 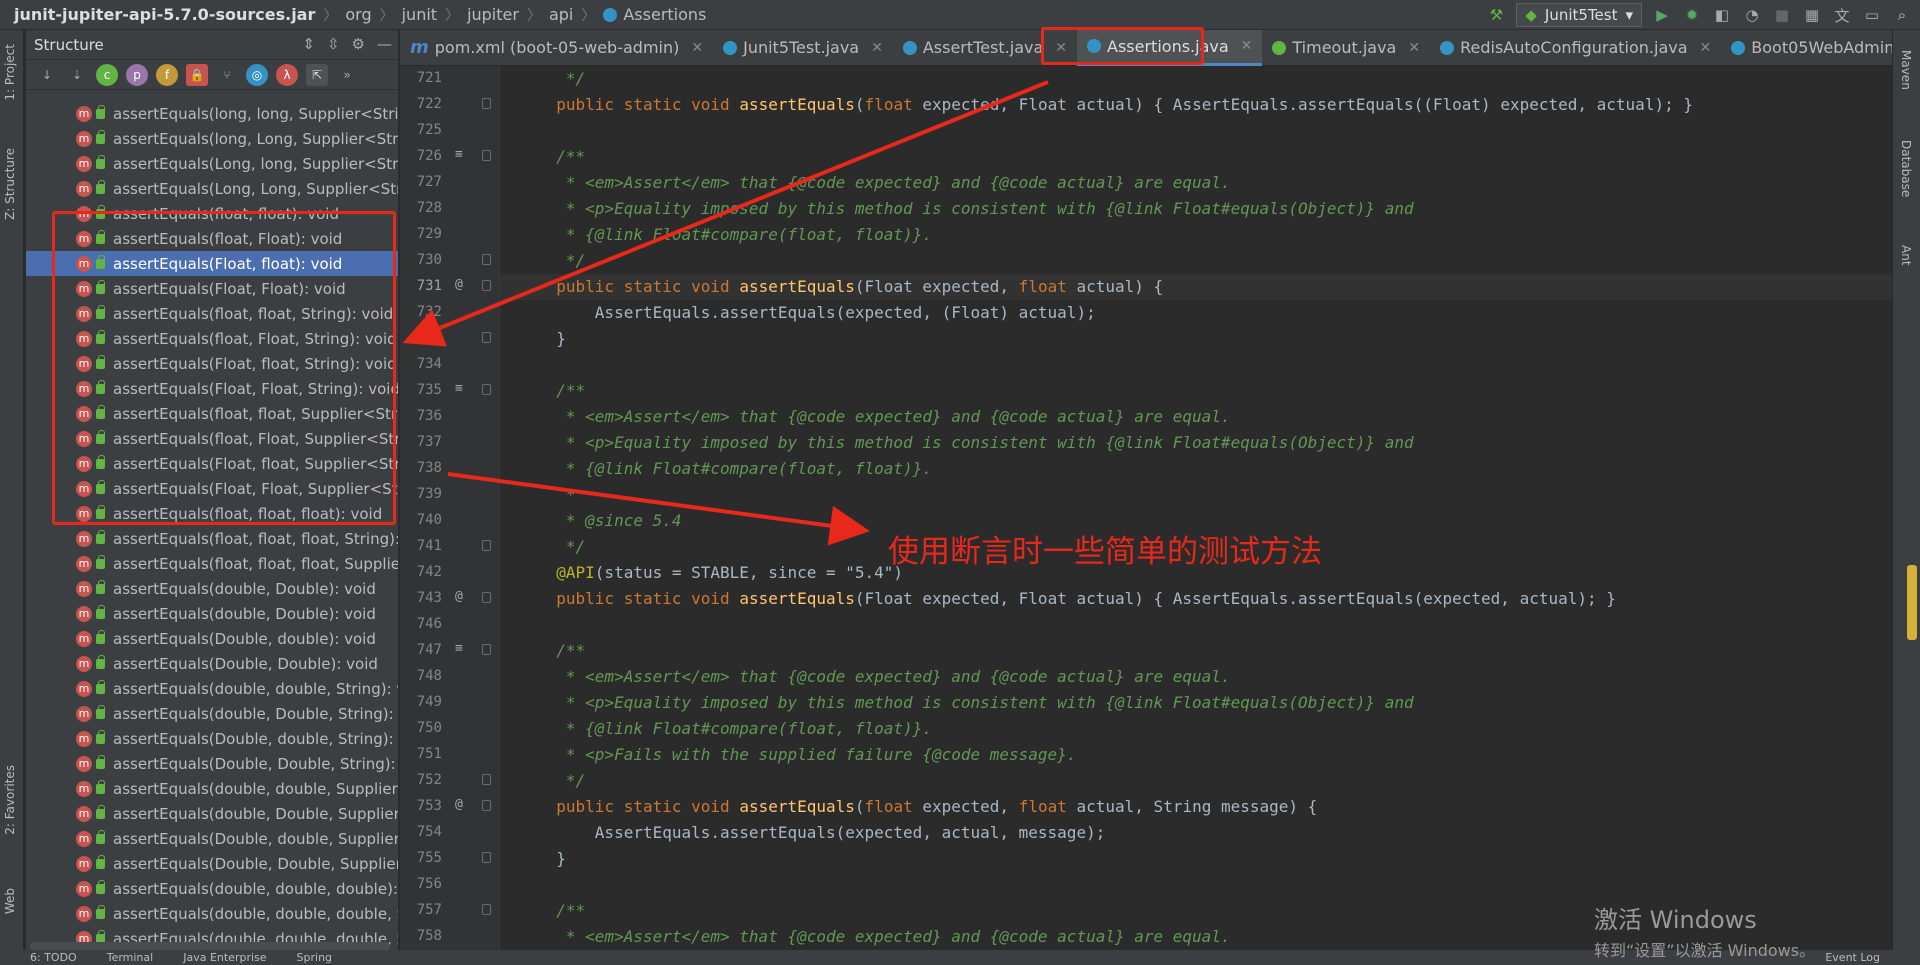 What do you see at coordinates (450, 469) in the screenshot?
I see `gutter-line: 738` at bounding box center [450, 469].